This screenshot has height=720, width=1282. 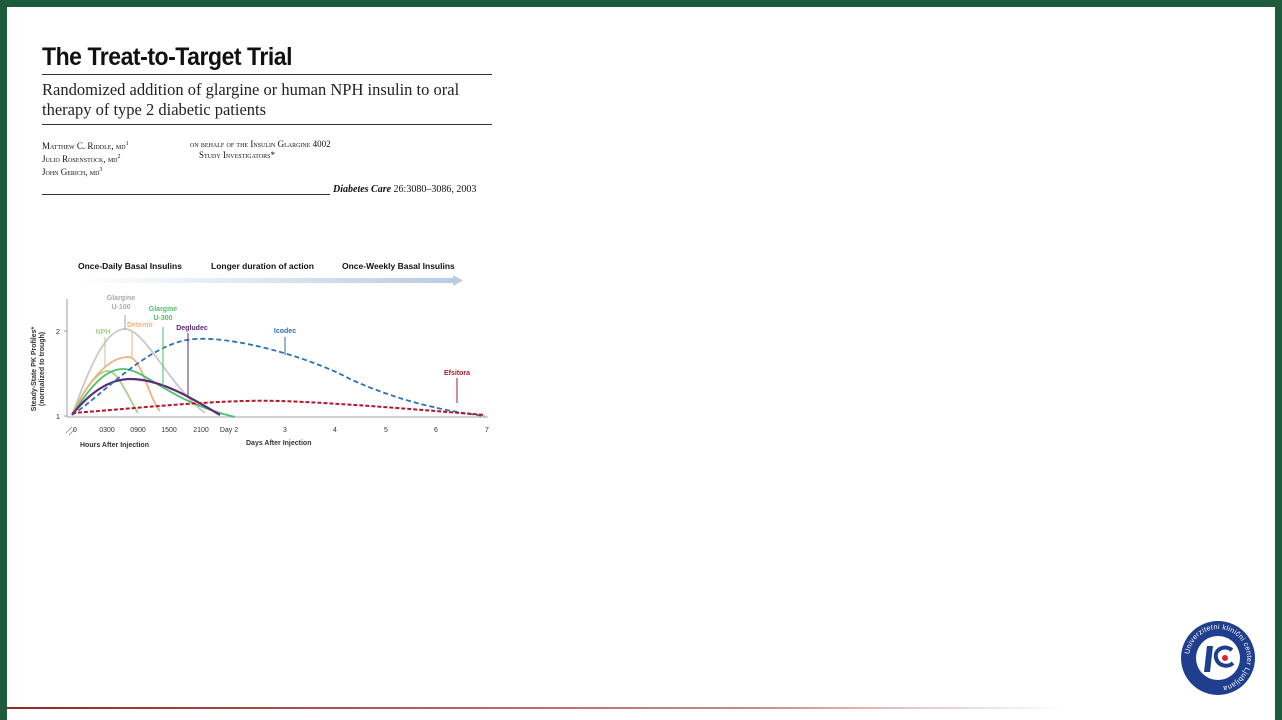 I want to click on y-tick-label-2: 2, so click(x=58, y=331).